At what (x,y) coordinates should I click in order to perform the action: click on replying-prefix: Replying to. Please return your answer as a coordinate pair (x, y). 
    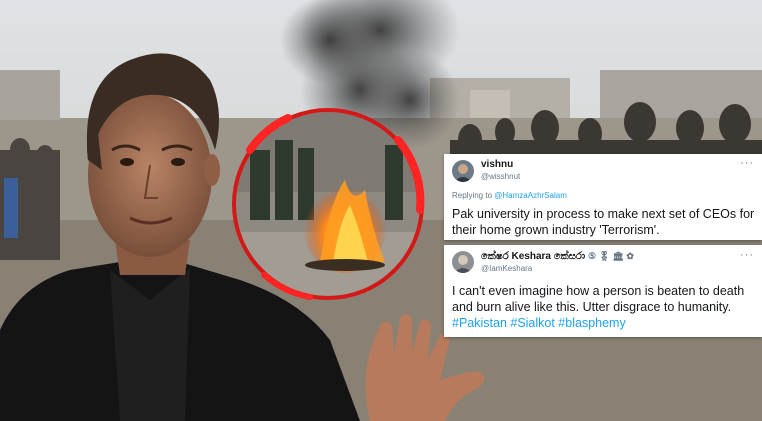
    Looking at the image, I should click on (472, 195).